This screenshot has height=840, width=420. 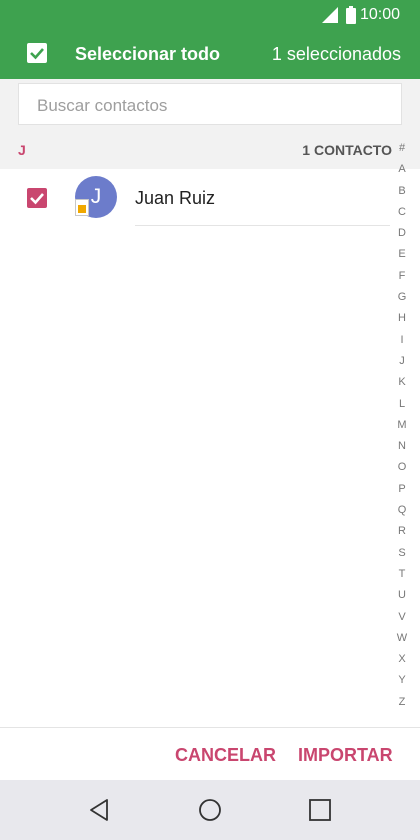 What do you see at coordinates (402, 702) in the screenshot?
I see `index-letter: Z` at bounding box center [402, 702].